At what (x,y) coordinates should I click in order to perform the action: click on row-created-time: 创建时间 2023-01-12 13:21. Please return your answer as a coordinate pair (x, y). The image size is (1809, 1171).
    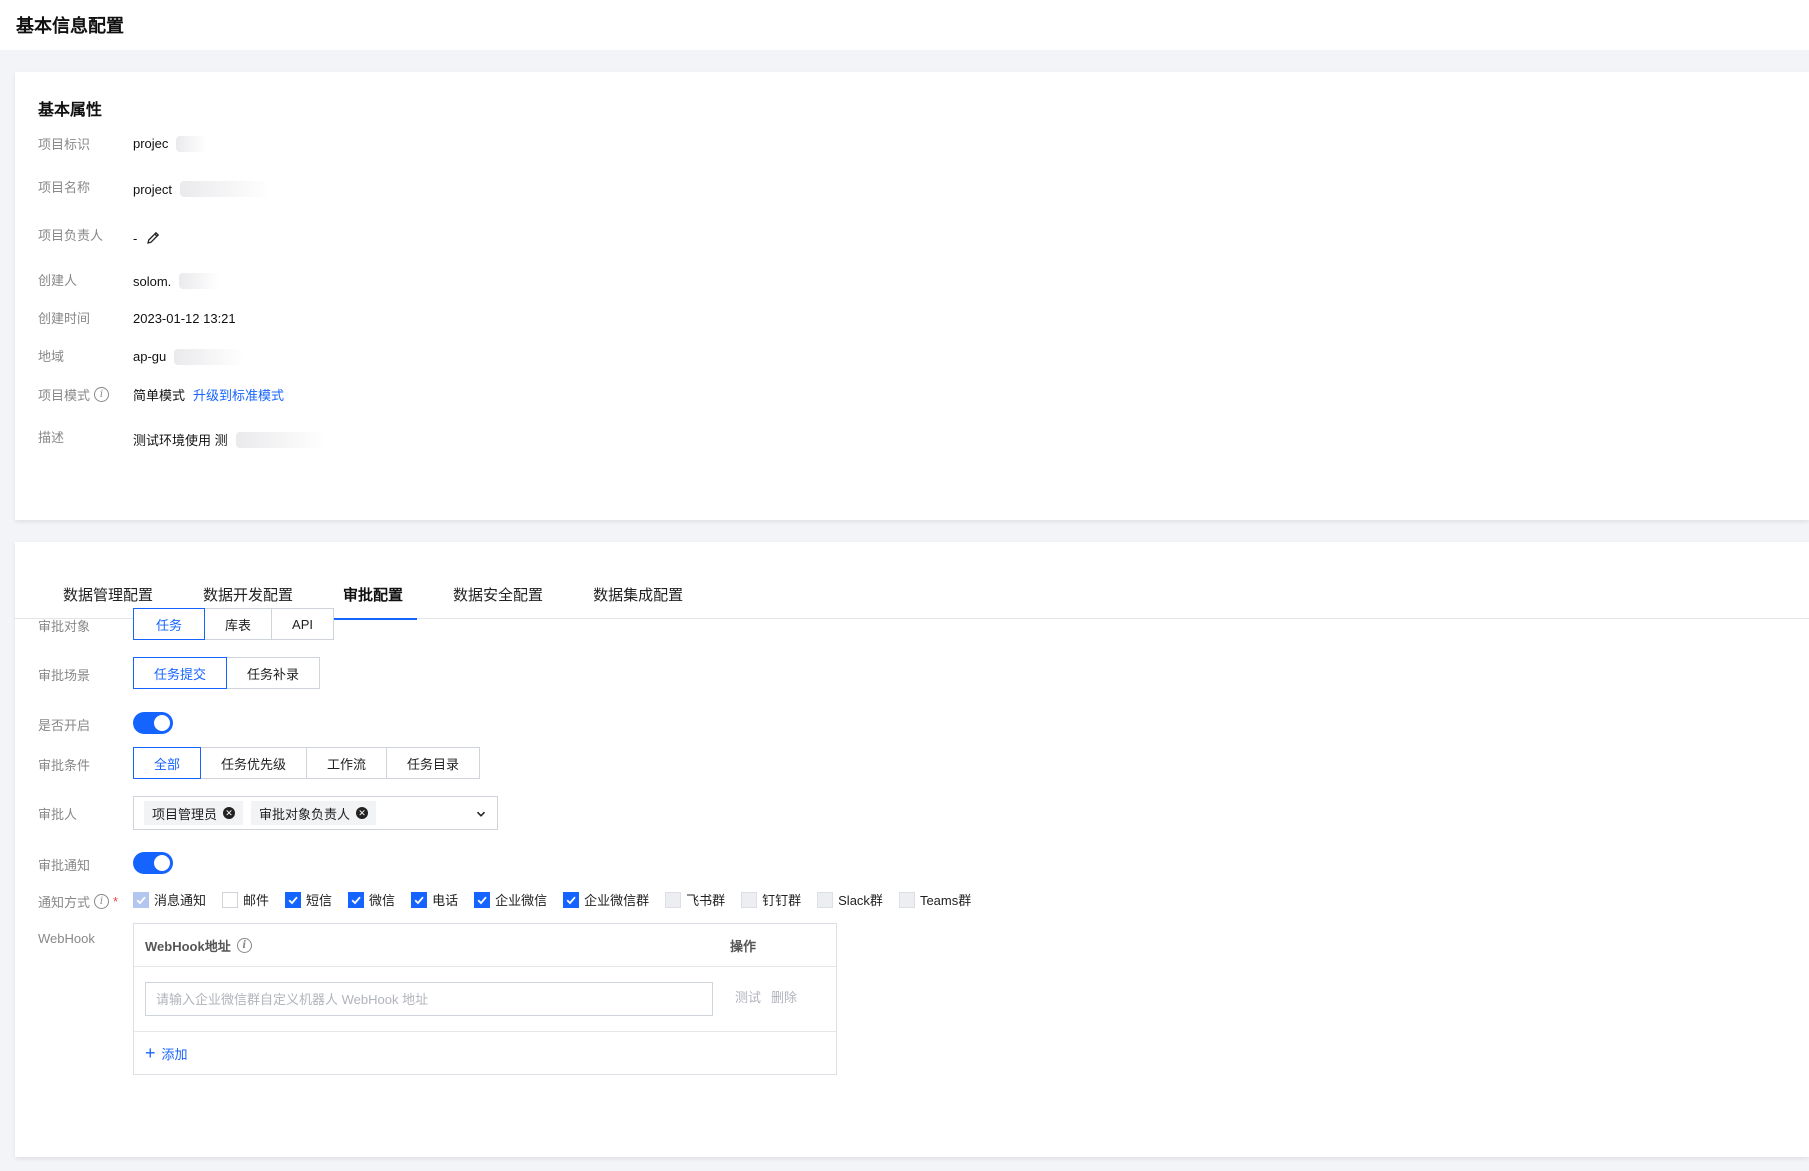
    Looking at the image, I should click on (137, 317).